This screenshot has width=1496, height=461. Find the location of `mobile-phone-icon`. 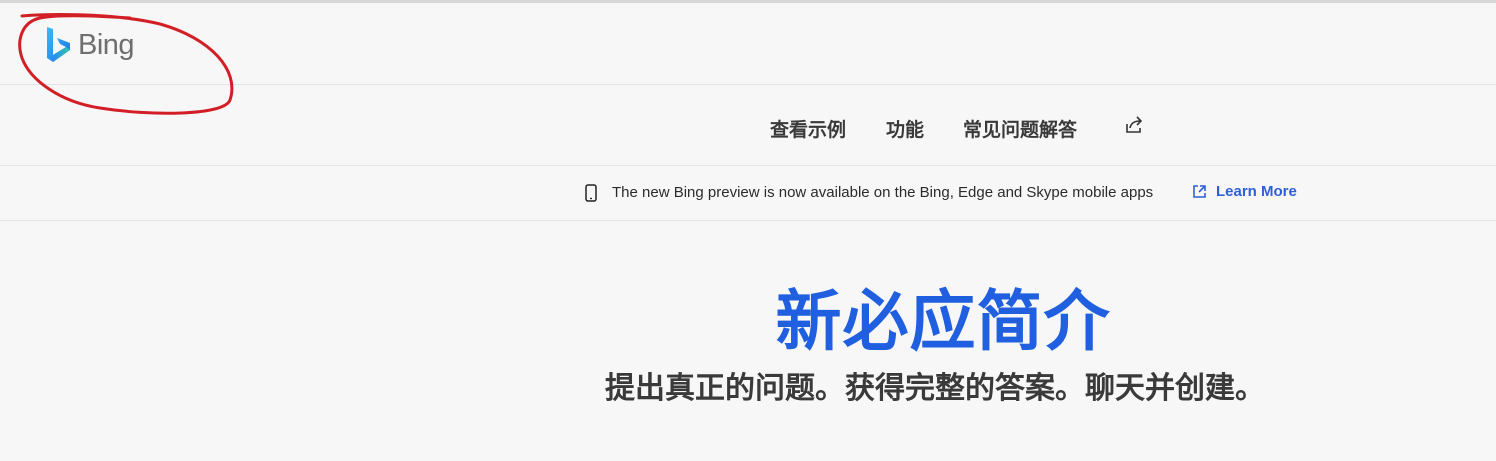

mobile-phone-icon is located at coordinates (591, 193).